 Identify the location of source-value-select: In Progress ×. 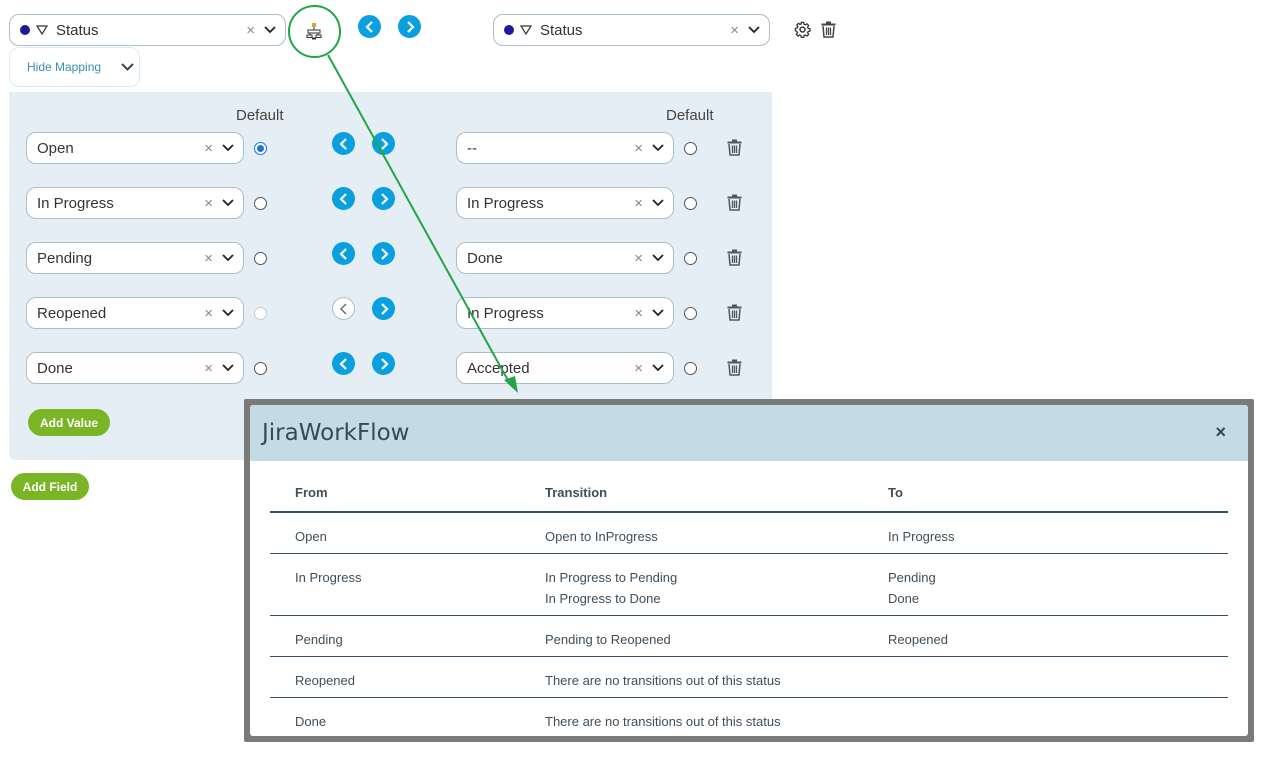
(135, 203).